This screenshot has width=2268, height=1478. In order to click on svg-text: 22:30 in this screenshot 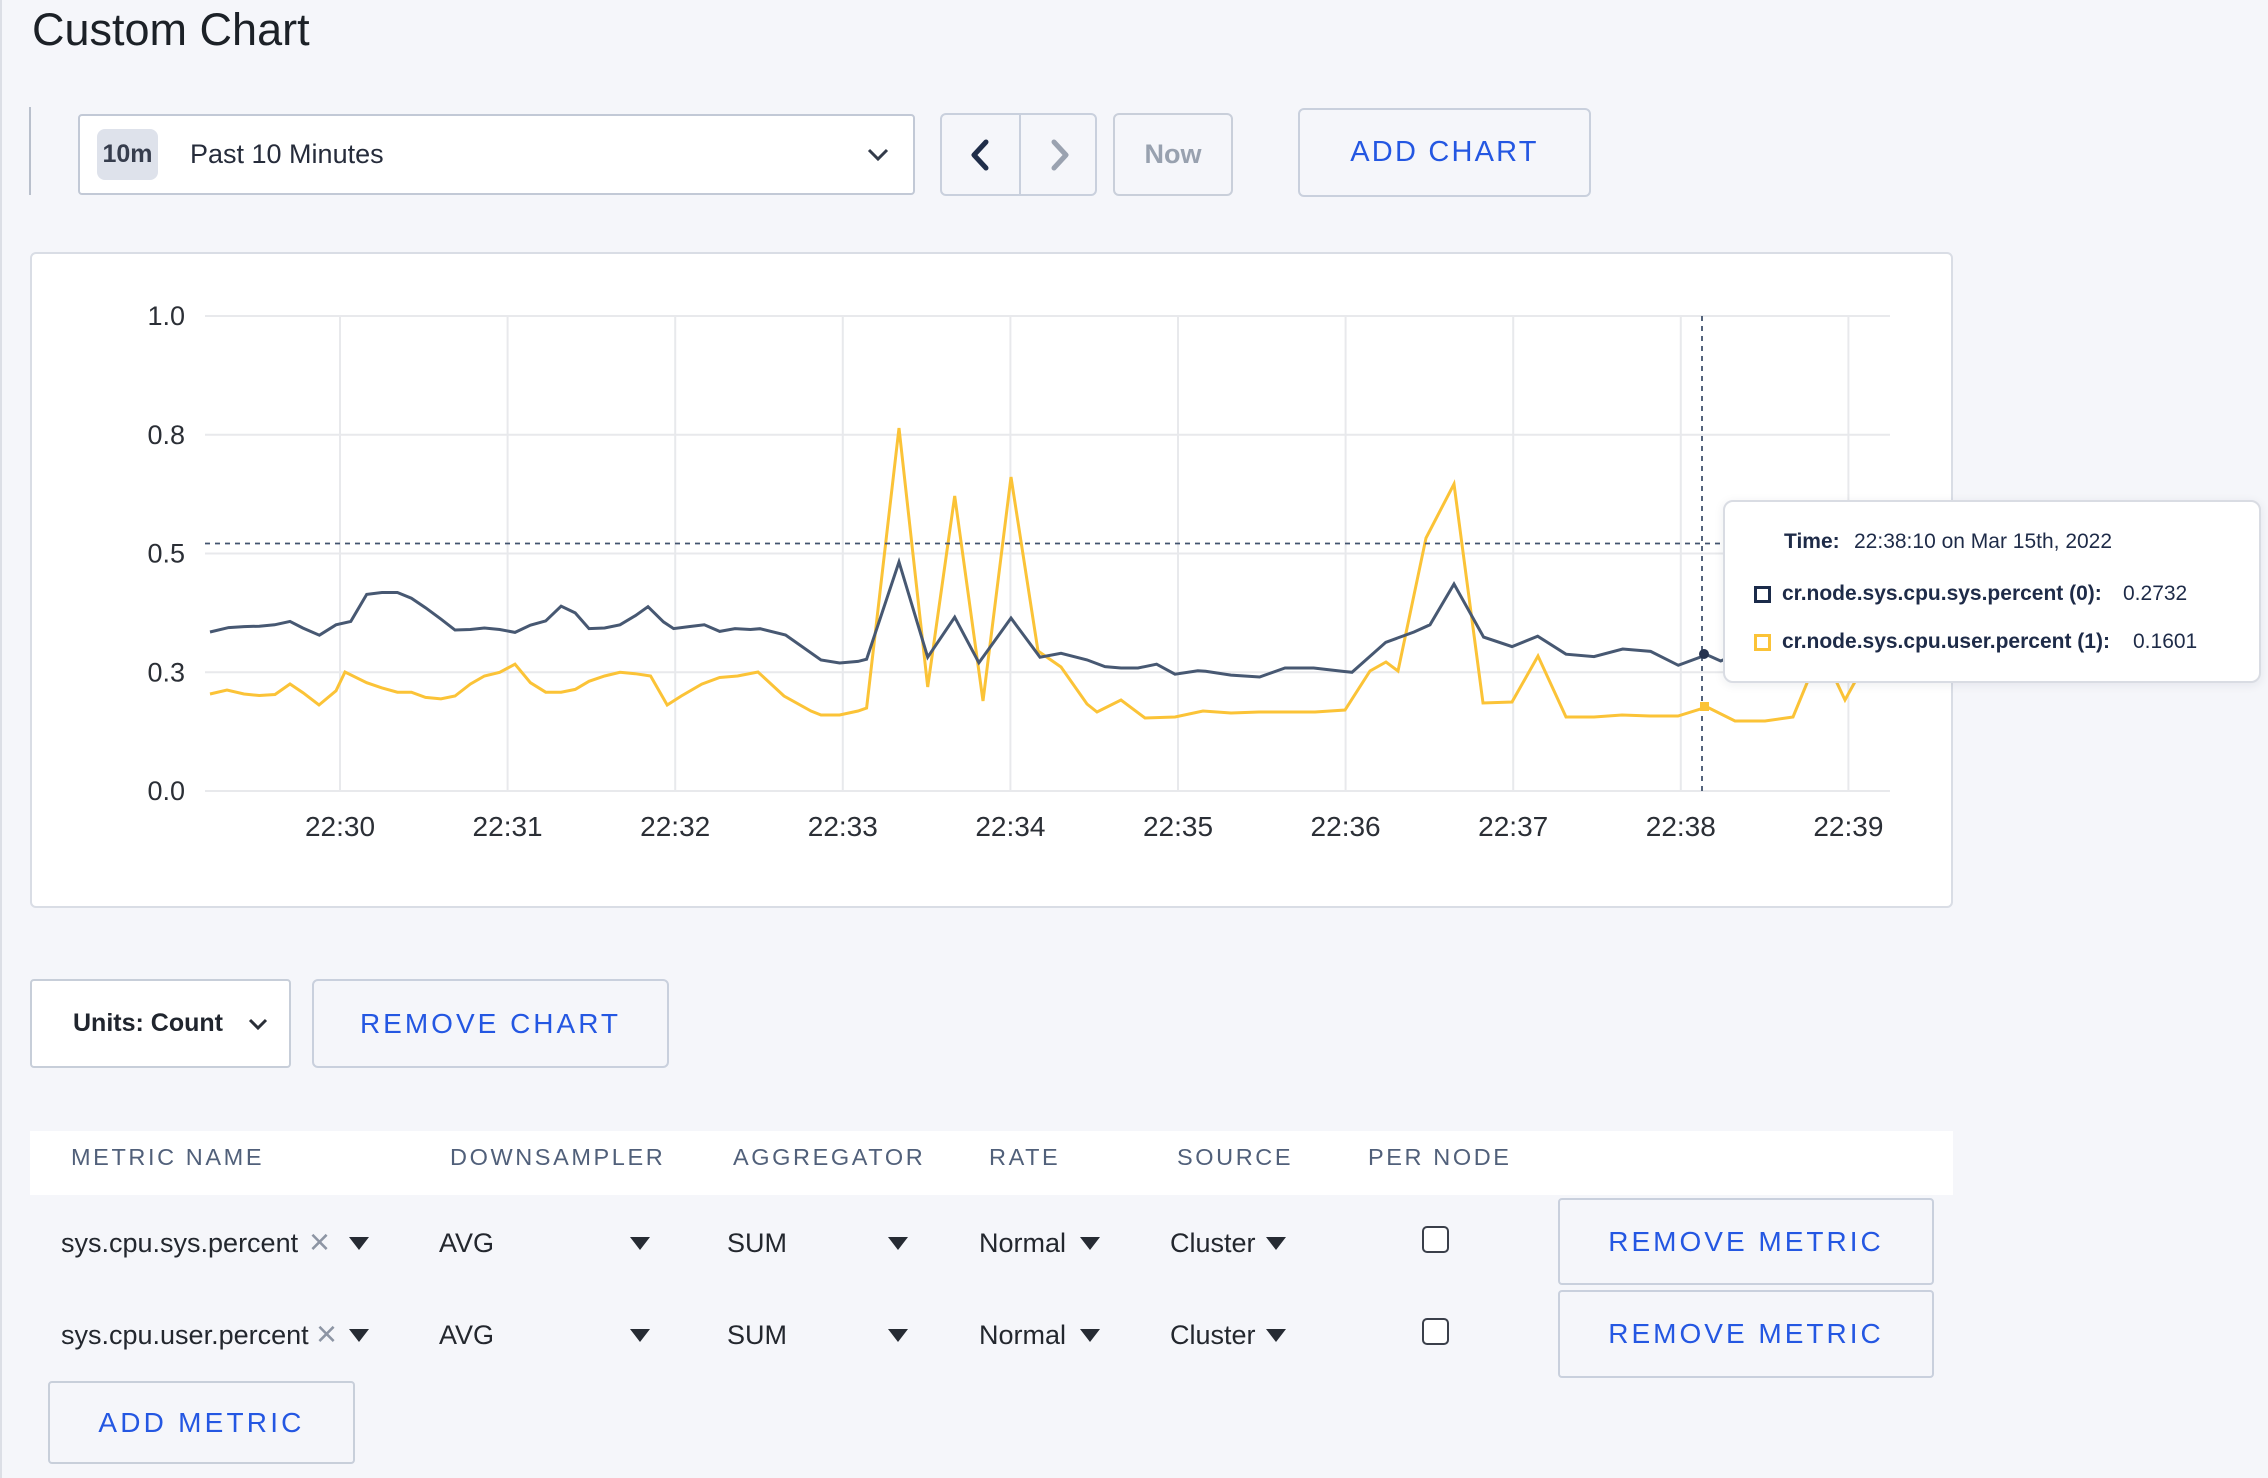, I will do `click(340, 826)`.